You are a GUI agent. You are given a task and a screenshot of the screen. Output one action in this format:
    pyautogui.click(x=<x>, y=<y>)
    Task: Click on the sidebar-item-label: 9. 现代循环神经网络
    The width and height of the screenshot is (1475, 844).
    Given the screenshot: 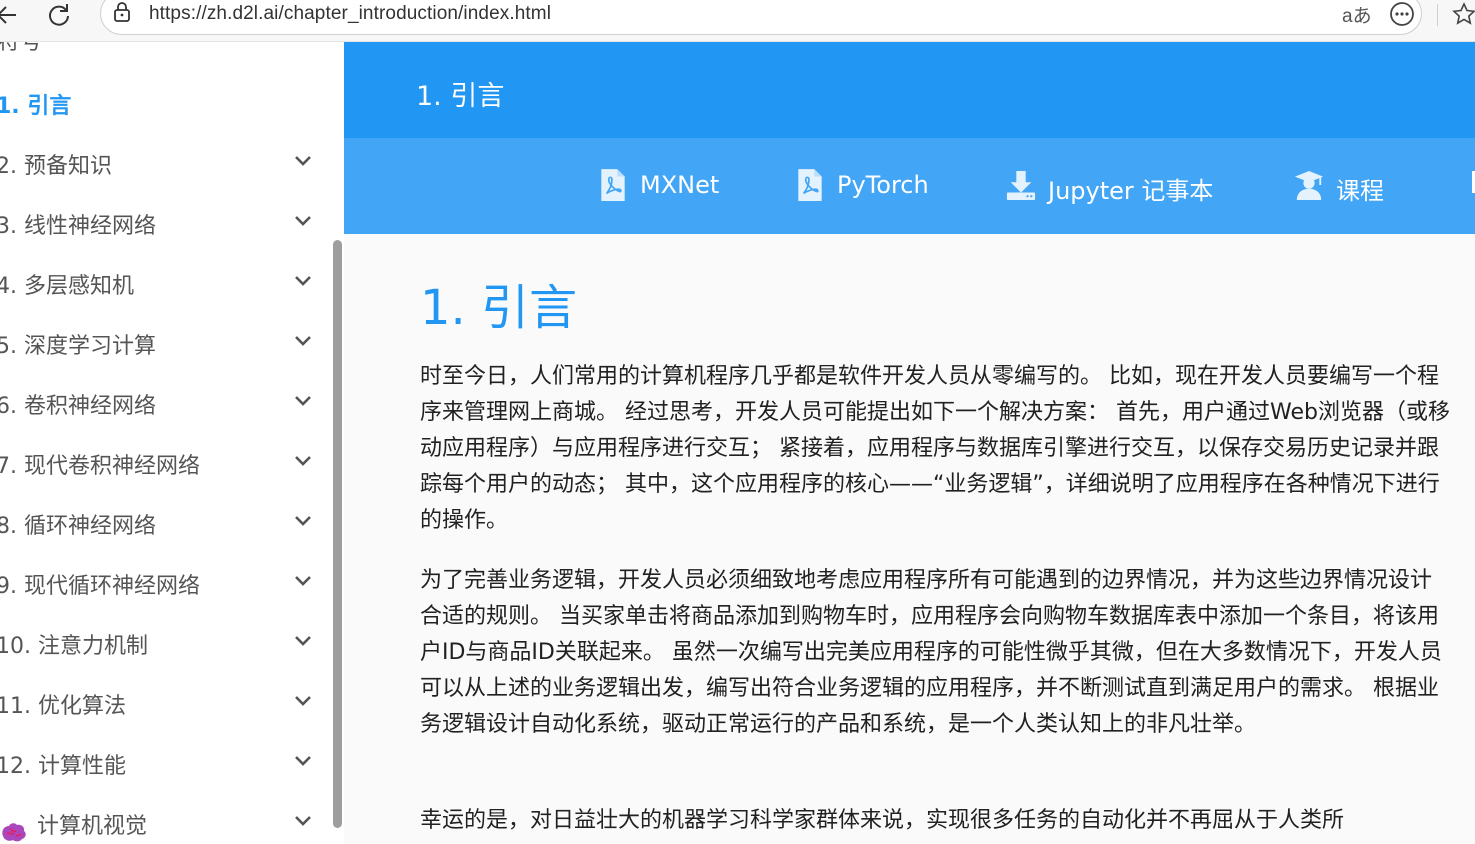 What is the action you would take?
    pyautogui.click(x=100, y=586)
    